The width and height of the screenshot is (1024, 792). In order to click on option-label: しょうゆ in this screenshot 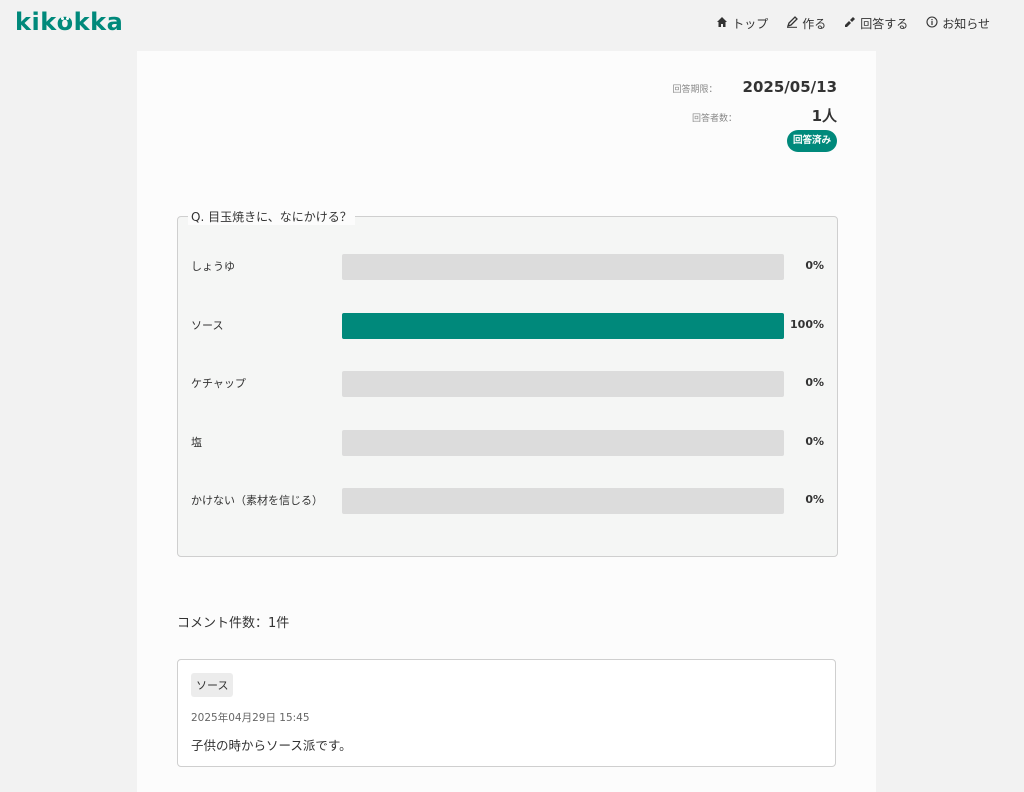, I will do `click(213, 266)`.